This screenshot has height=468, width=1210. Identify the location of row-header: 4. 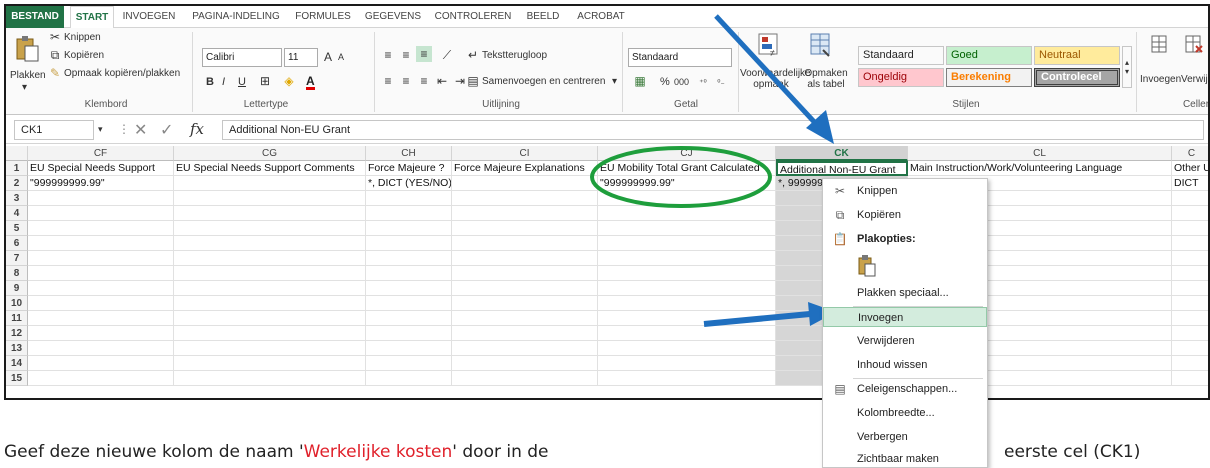
(17, 213).